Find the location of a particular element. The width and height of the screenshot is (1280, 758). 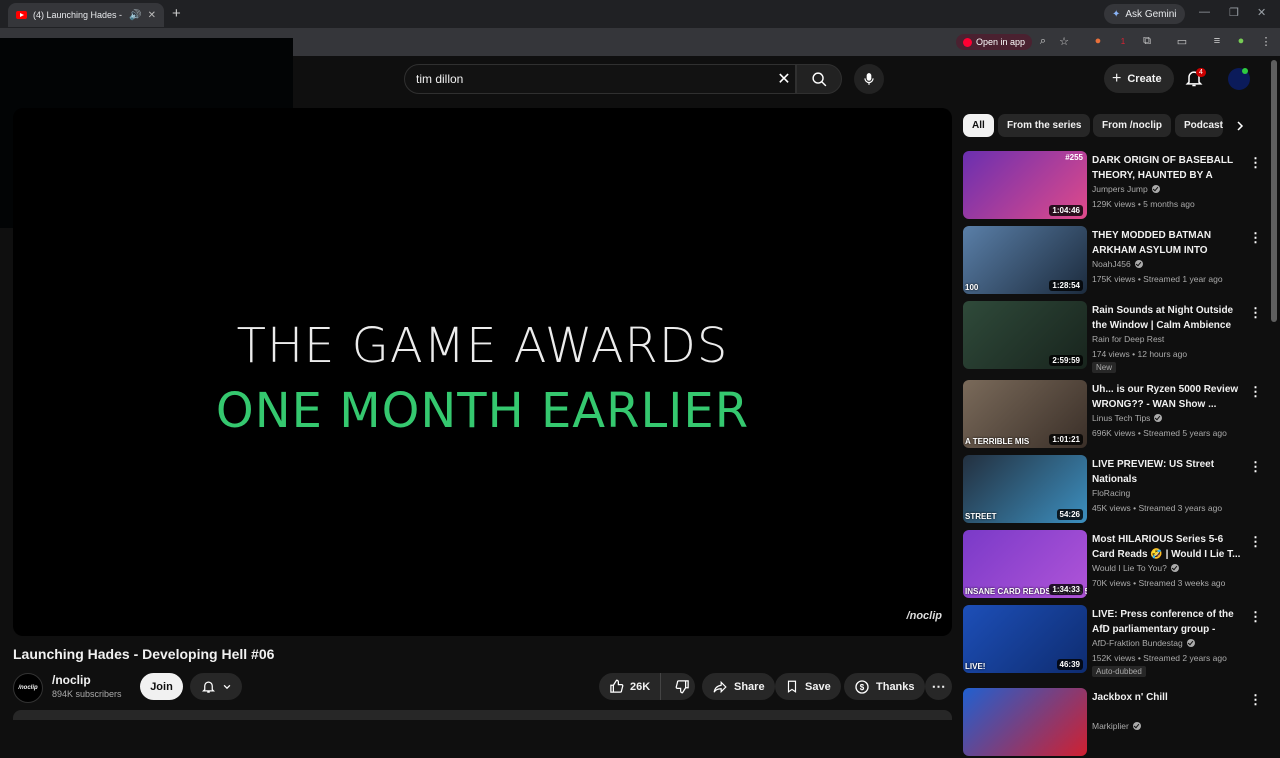

chips-next-button is located at coordinates (1240, 125).